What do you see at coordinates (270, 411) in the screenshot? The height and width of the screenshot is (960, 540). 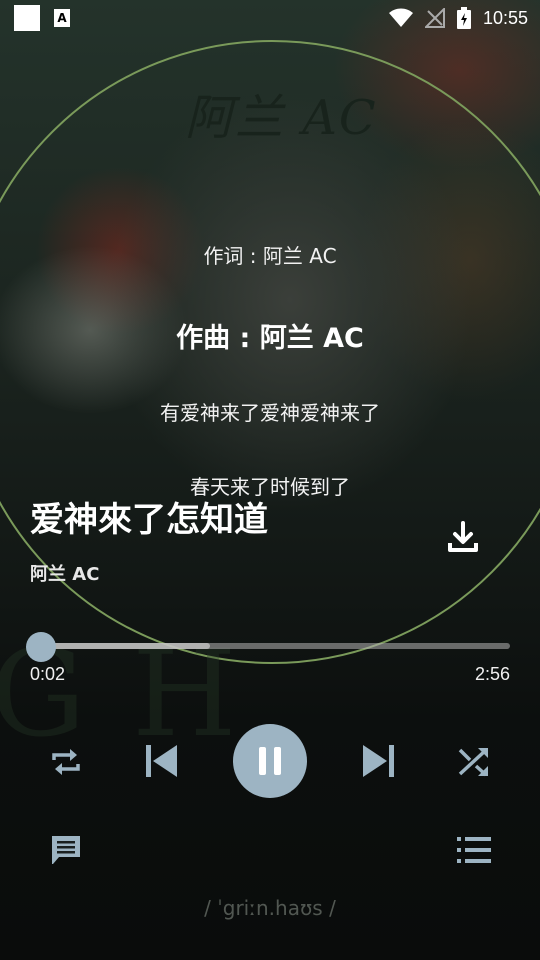 I see `lyric-line: 有爱神来了爱神爱神来了` at bounding box center [270, 411].